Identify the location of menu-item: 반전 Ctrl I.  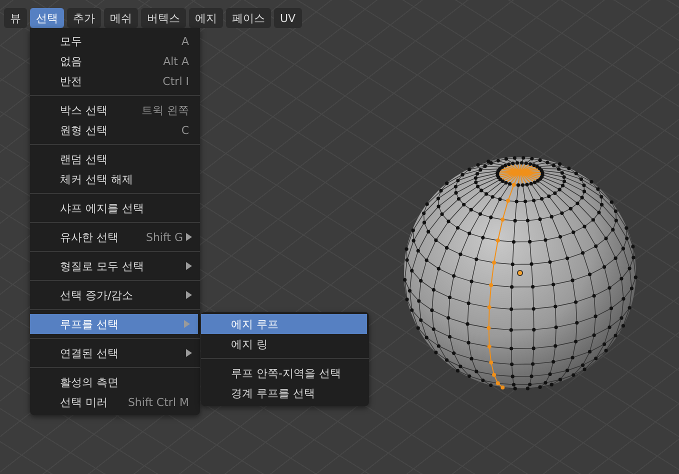
(115, 81).